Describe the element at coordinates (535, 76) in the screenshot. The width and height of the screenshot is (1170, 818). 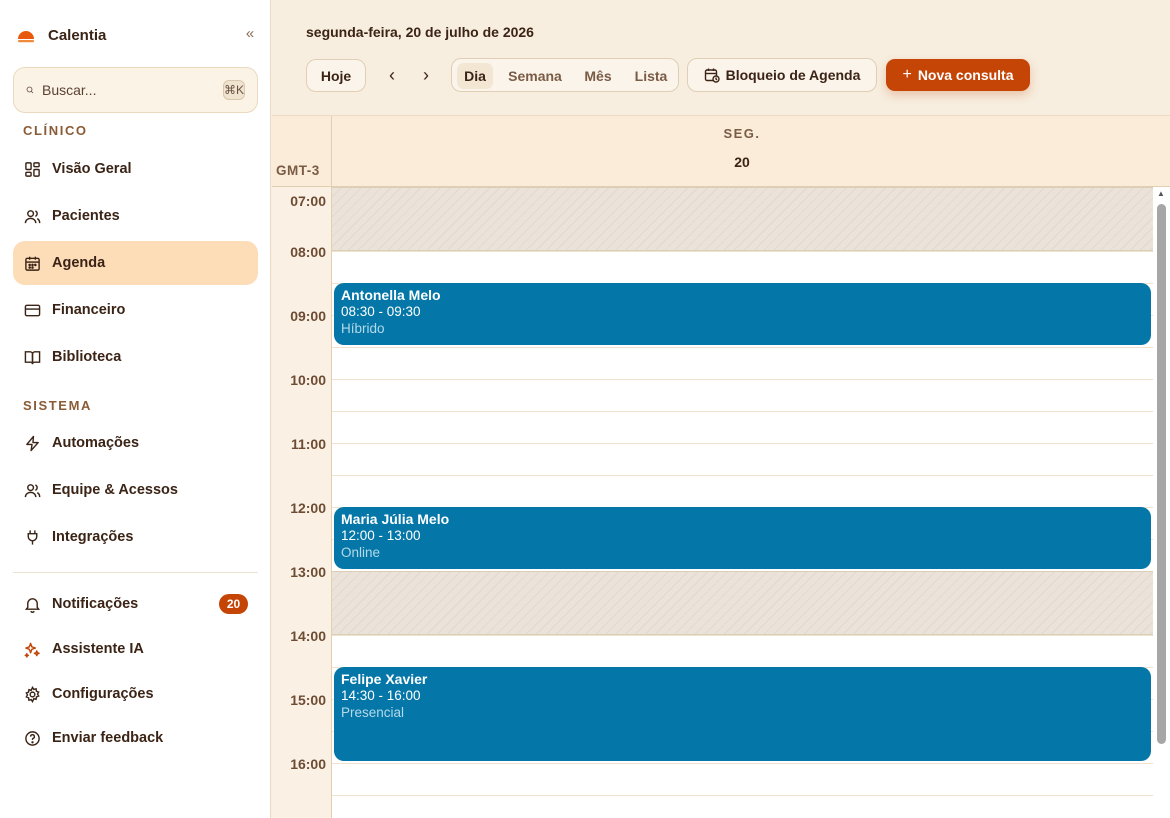
I see `tab-semana: Semana` at that location.